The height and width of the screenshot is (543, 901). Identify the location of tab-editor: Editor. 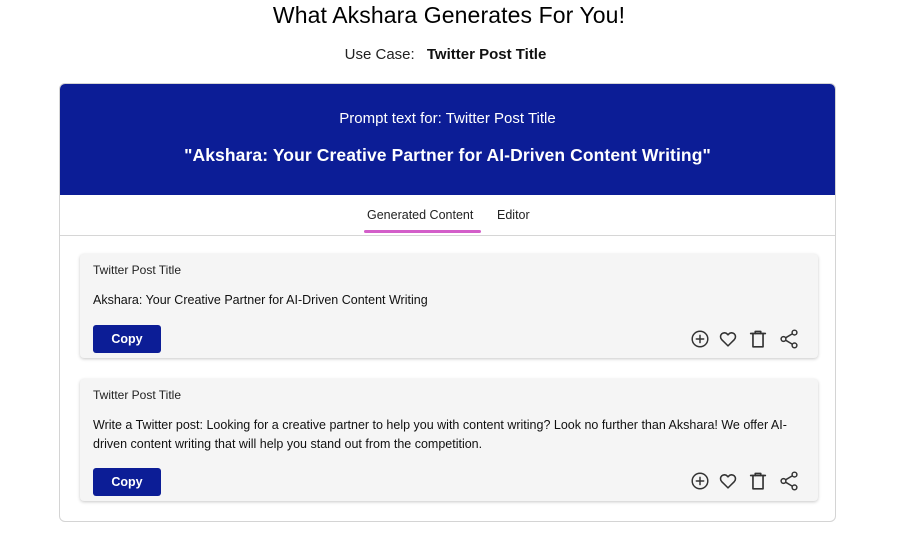
(513, 215).